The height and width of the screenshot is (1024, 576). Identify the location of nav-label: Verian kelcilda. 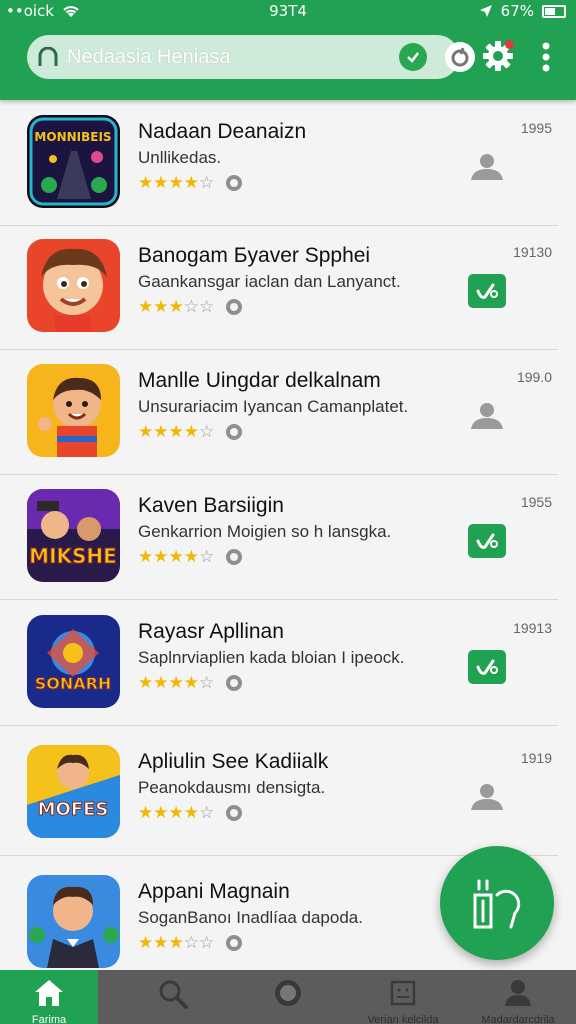
(403, 1019).